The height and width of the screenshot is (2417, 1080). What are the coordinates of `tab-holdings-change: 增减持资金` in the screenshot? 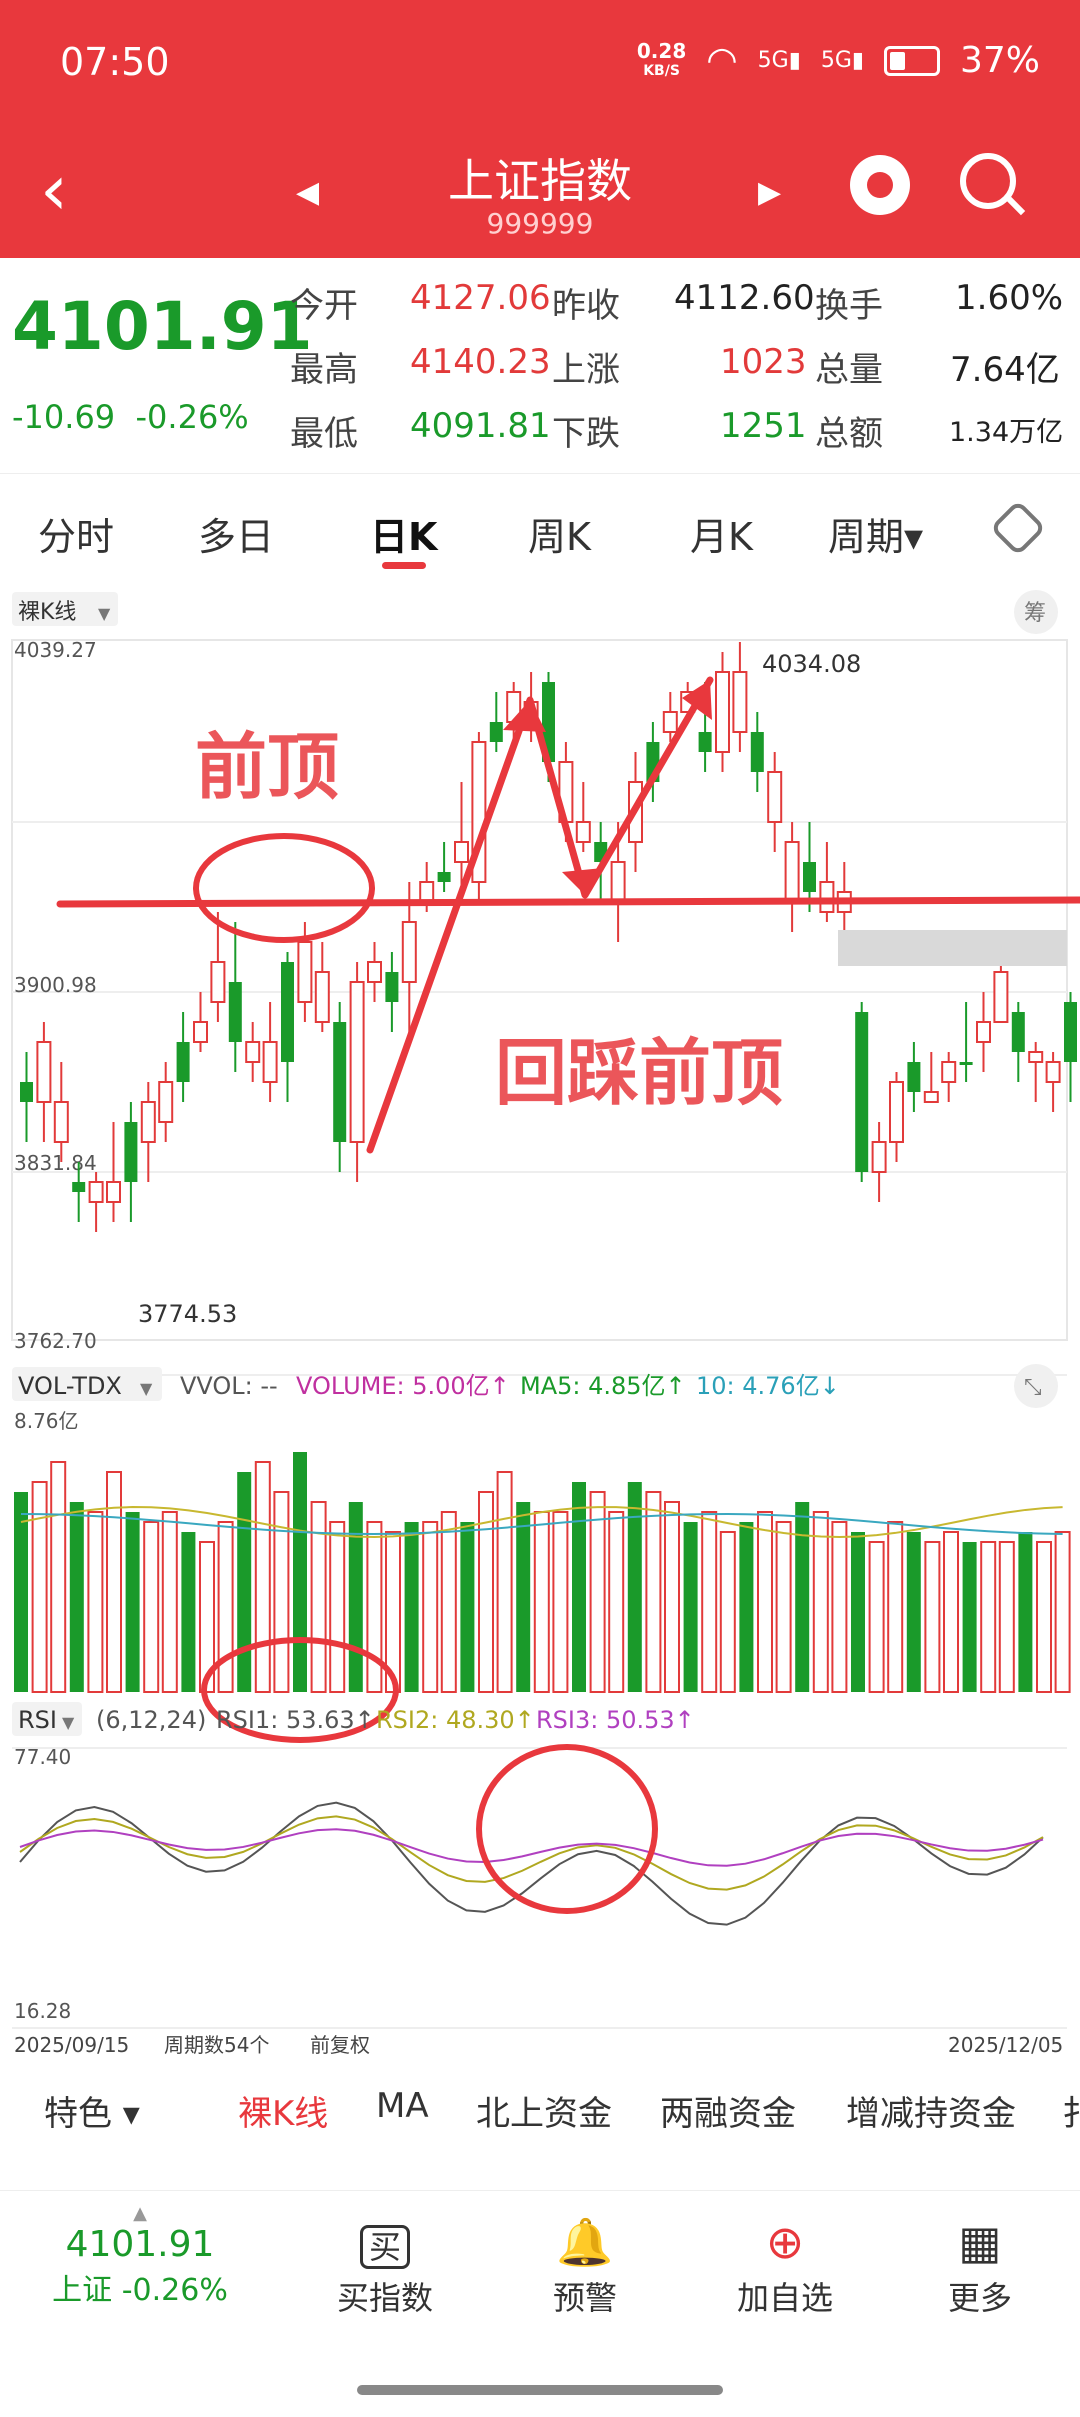 It's located at (931, 2110).